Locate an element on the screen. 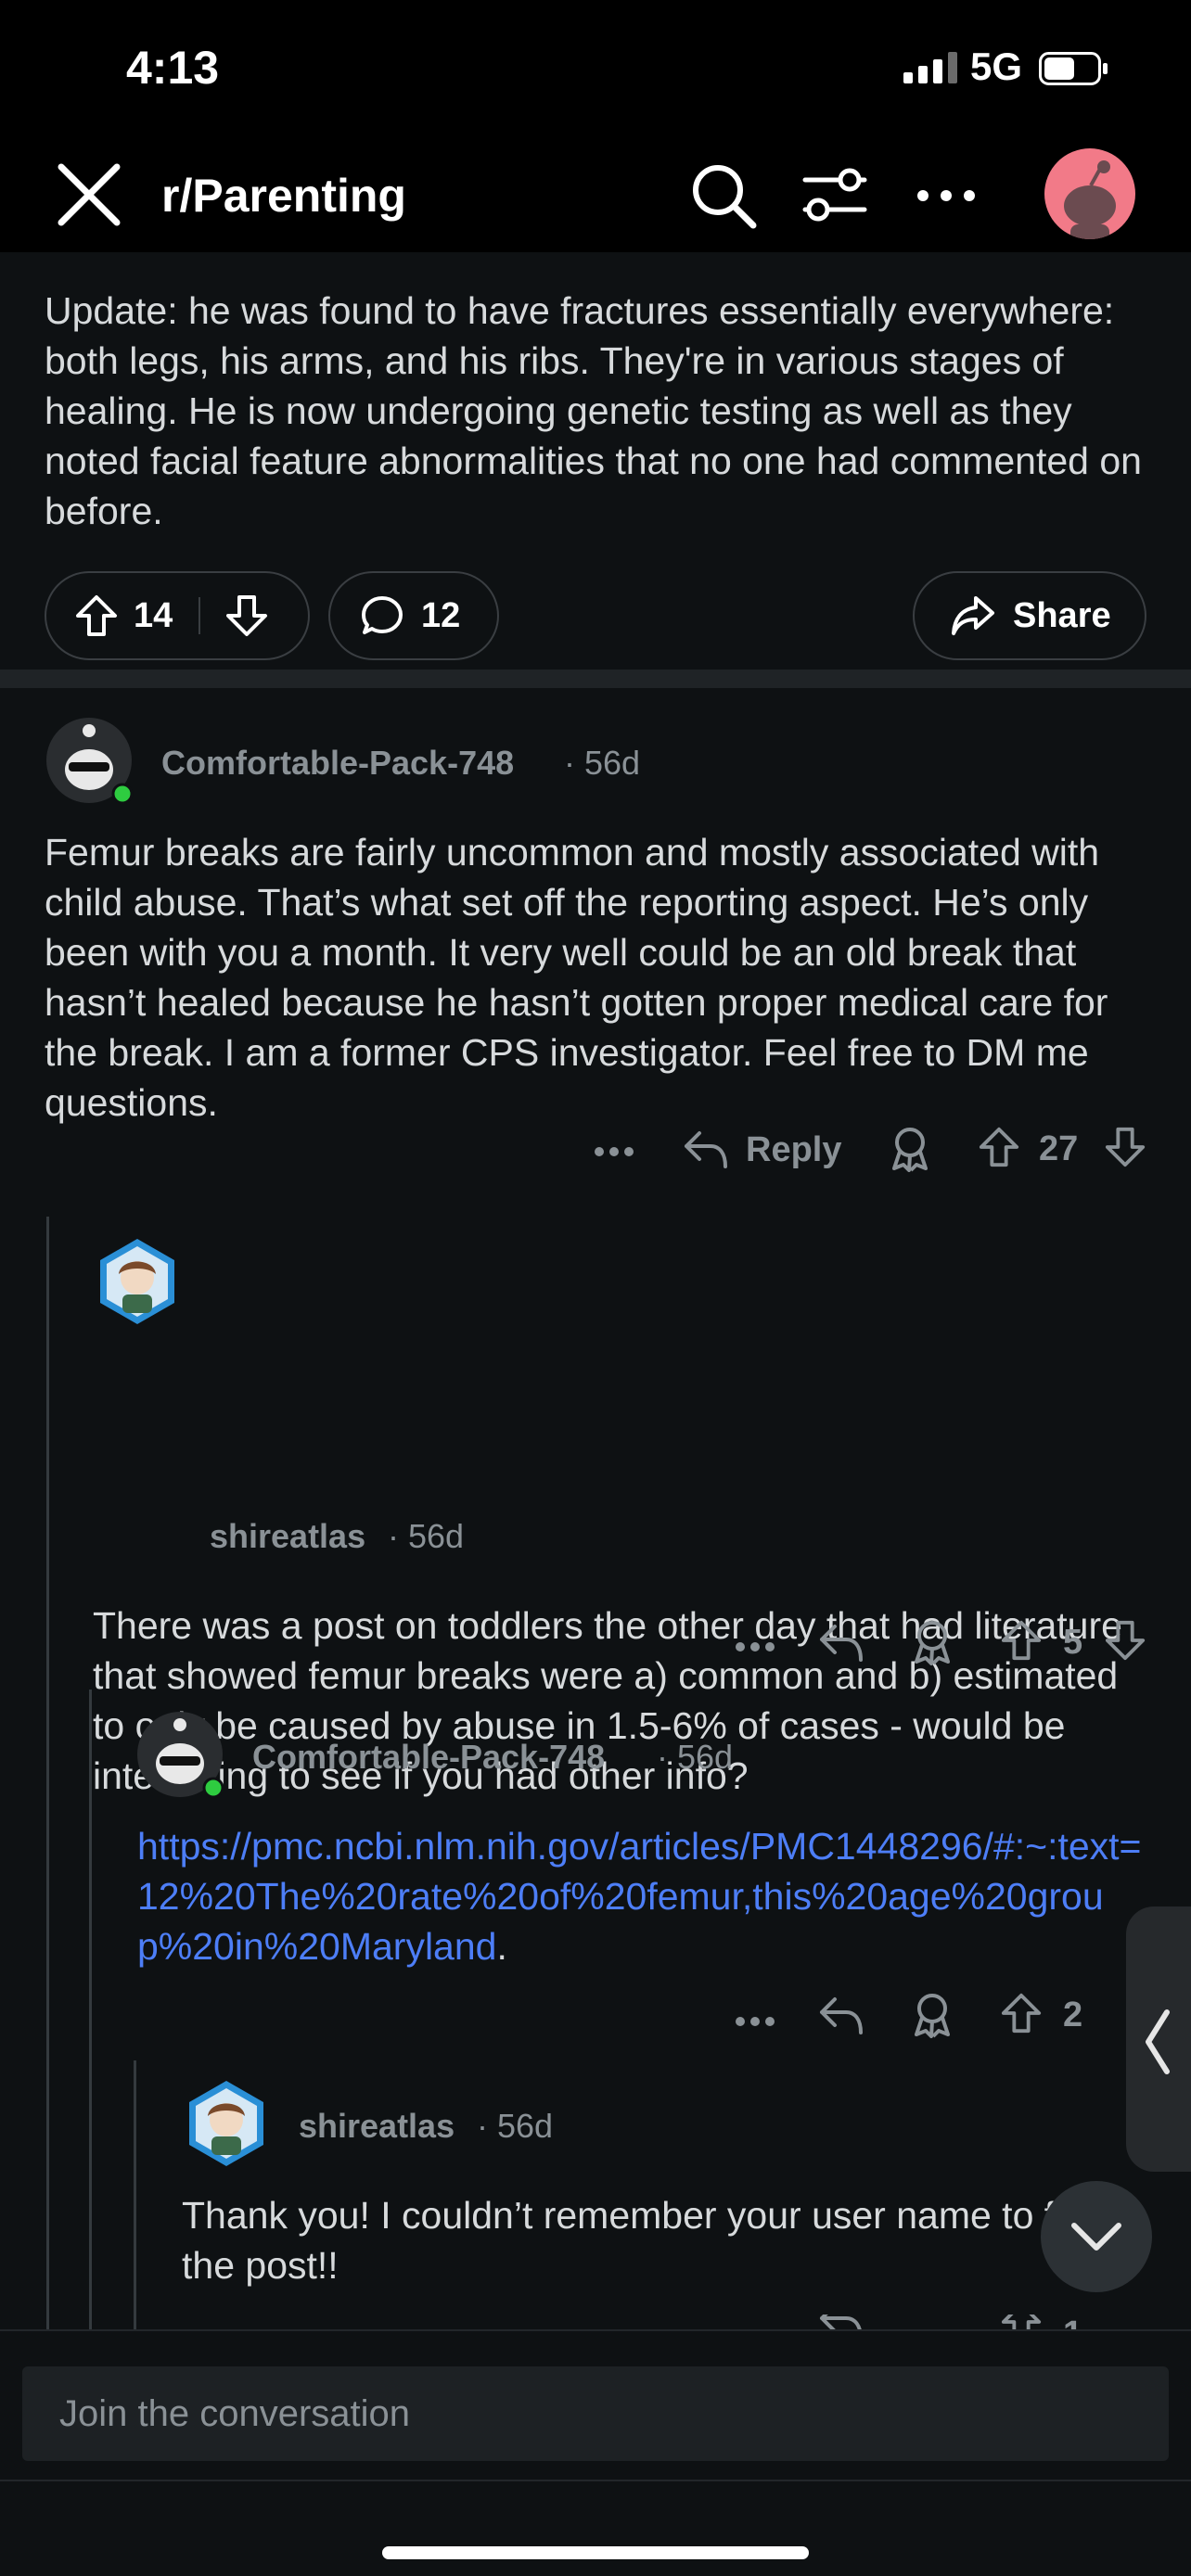 The width and height of the screenshot is (1191, 2576). status-time: 4:13 is located at coordinates (173, 68).